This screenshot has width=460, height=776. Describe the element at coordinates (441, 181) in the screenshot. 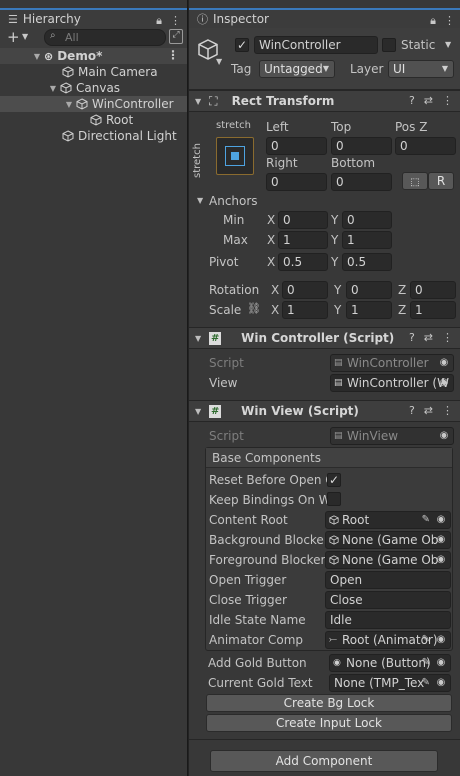

I see `raw-edit-button: R` at that location.